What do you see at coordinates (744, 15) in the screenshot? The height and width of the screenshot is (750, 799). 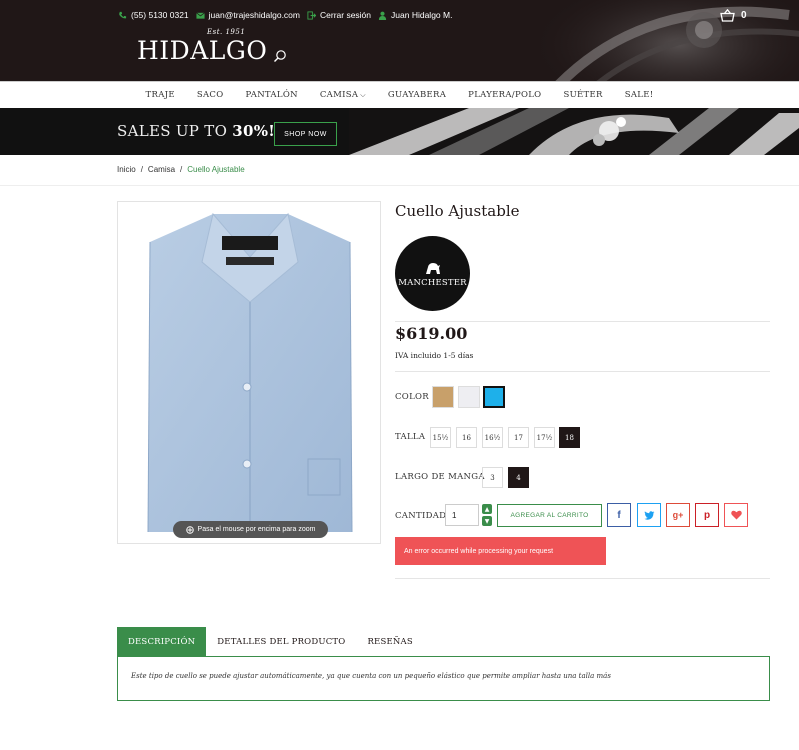 I see `cart-count: 0` at bounding box center [744, 15].